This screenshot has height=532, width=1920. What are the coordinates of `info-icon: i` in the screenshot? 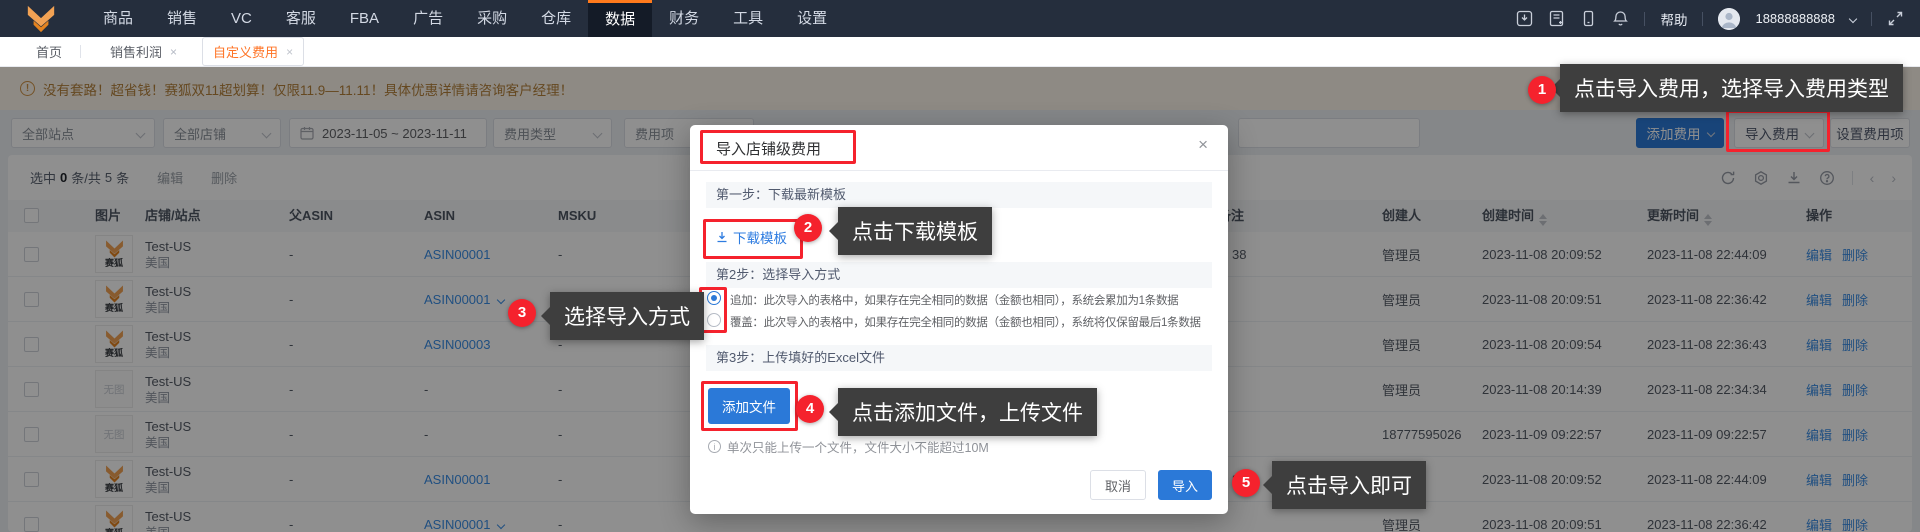 It's located at (714, 446).